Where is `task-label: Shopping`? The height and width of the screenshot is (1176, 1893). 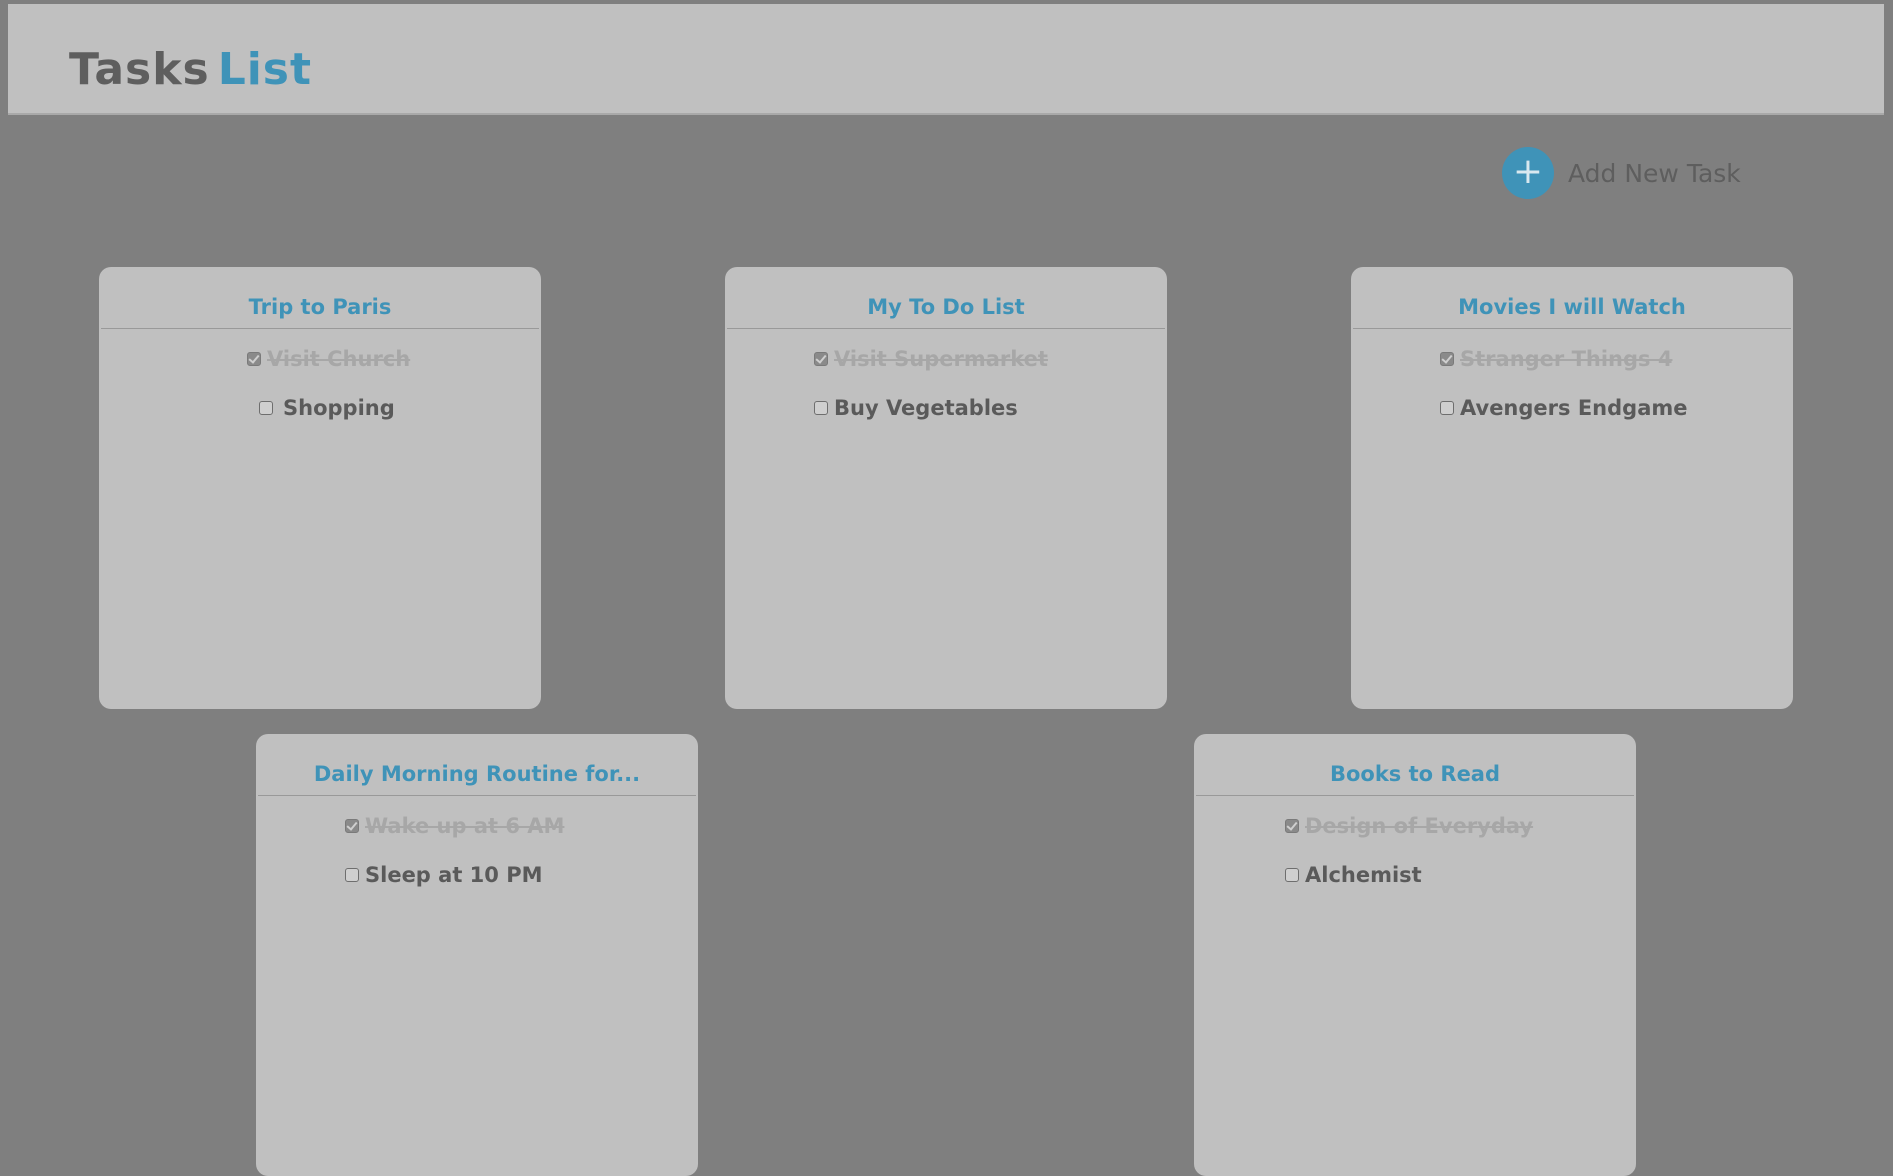
task-label: Shopping is located at coordinates (339, 408).